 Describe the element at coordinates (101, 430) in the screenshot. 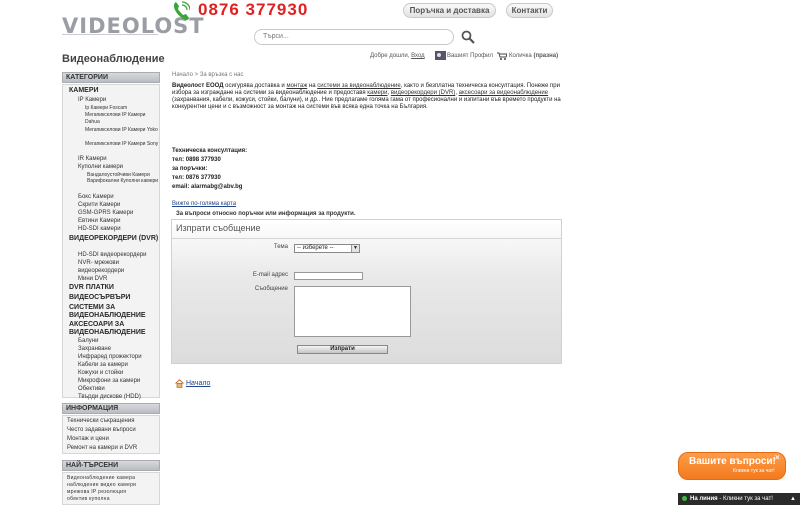

I see `info-item: Често задавани въпроси` at that location.